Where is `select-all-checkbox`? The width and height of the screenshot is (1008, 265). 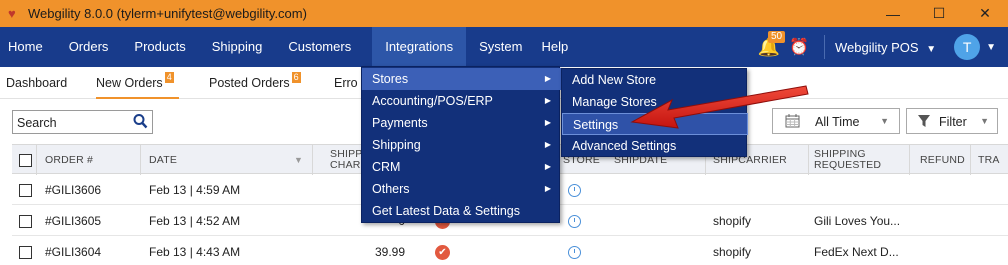
select-all-checkbox is located at coordinates (25, 160).